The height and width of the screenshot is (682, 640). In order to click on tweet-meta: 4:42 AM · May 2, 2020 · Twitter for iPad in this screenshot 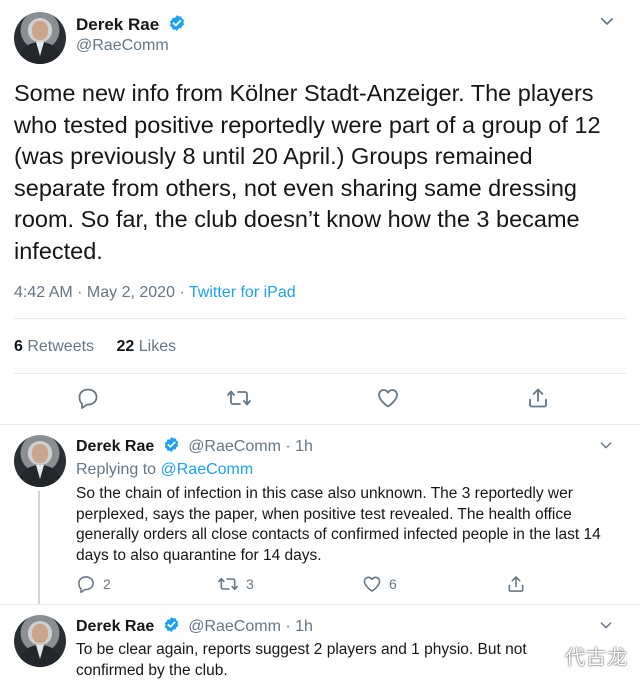, I will do `click(155, 293)`.